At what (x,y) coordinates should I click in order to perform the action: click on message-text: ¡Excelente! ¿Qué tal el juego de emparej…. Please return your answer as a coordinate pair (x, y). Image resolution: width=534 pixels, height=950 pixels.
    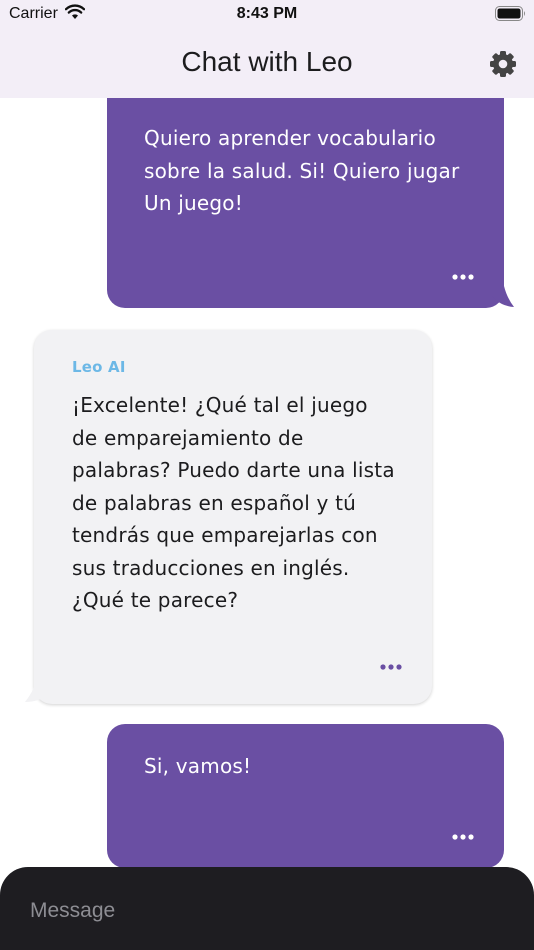
    Looking at the image, I should click on (233, 502).